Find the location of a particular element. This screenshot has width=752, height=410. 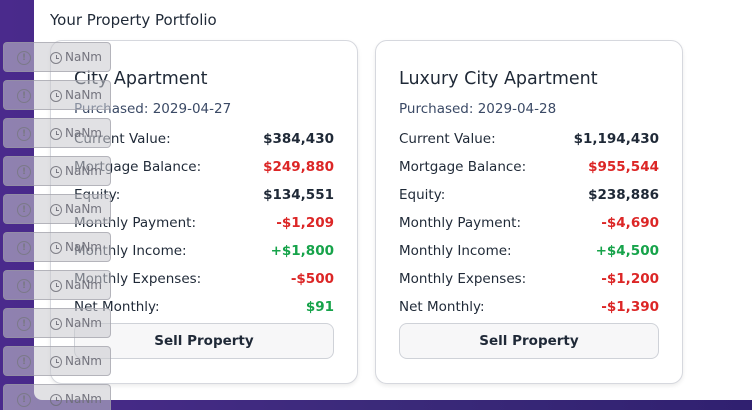

stat-value: $91 is located at coordinates (319, 307).